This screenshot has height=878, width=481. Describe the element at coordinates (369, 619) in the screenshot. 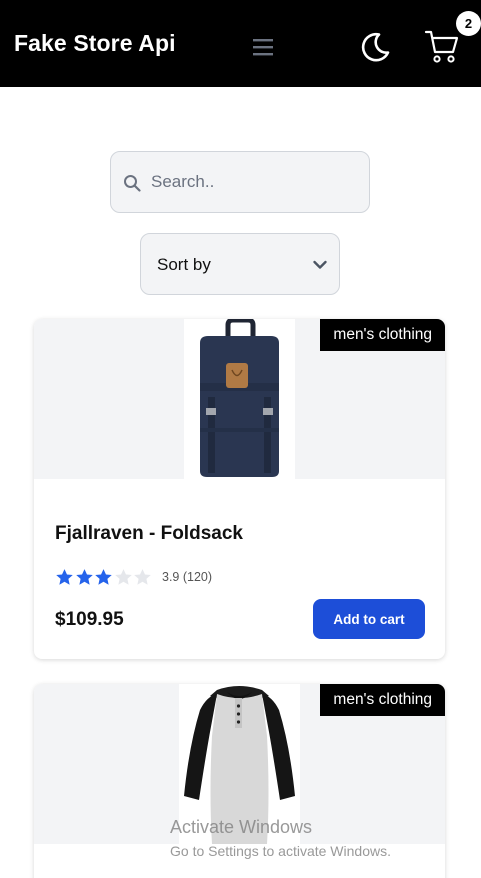

I see `add-to-cart-button: Add to cart` at that location.